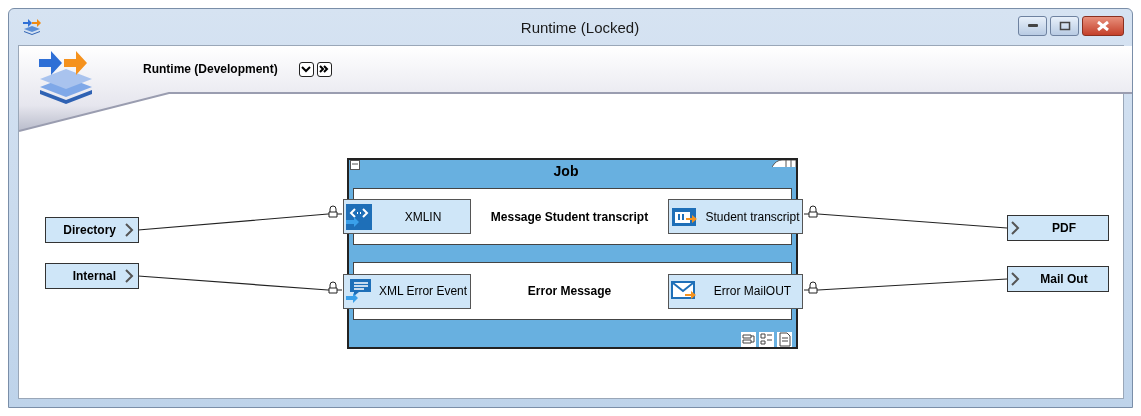 This screenshot has width=1141, height=416. What do you see at coordinates (784, 164) in the screenshot?
I see `corner-tab-icon` at bounding box center [784, 164].